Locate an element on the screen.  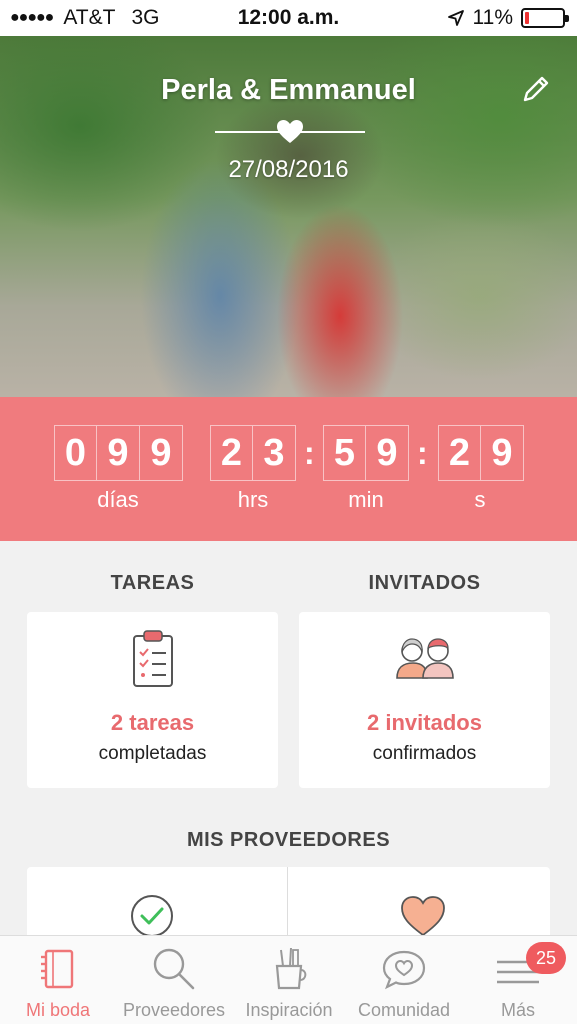
countdown-panel: 0 9 9 2 3 : 5 9 : 2 9 días hrs min s is located at coordinates (288, 469).